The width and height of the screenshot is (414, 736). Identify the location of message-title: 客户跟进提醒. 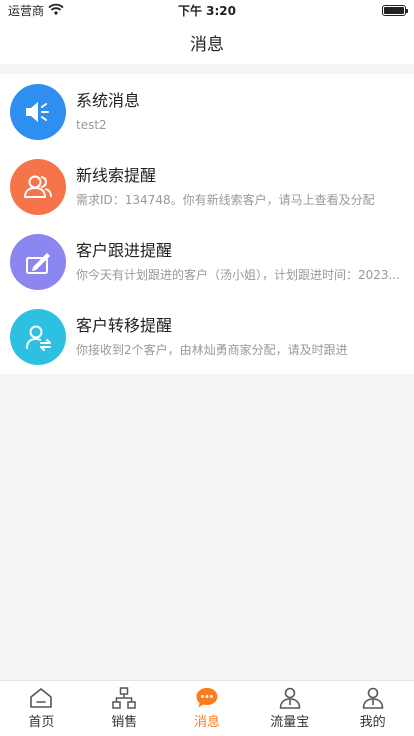
(124, 250).